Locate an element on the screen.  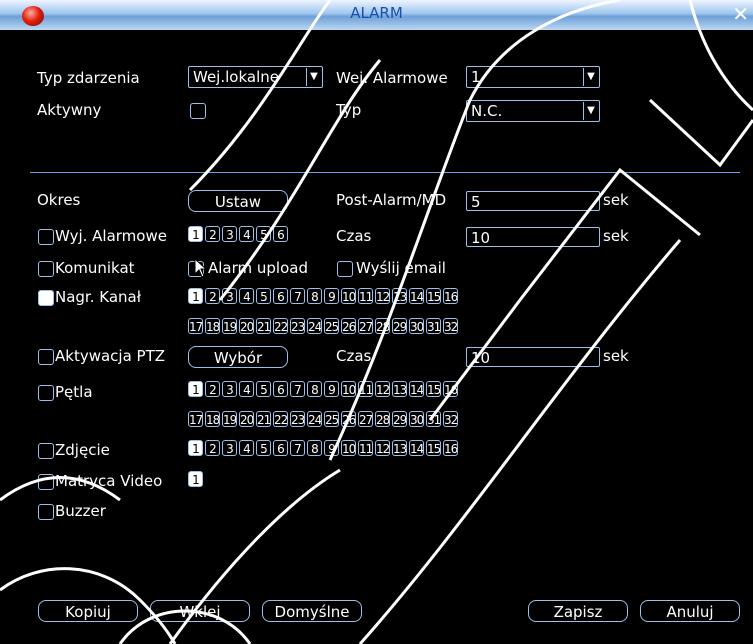
alarm-out-checkbox is located at coordinates (46, 237).